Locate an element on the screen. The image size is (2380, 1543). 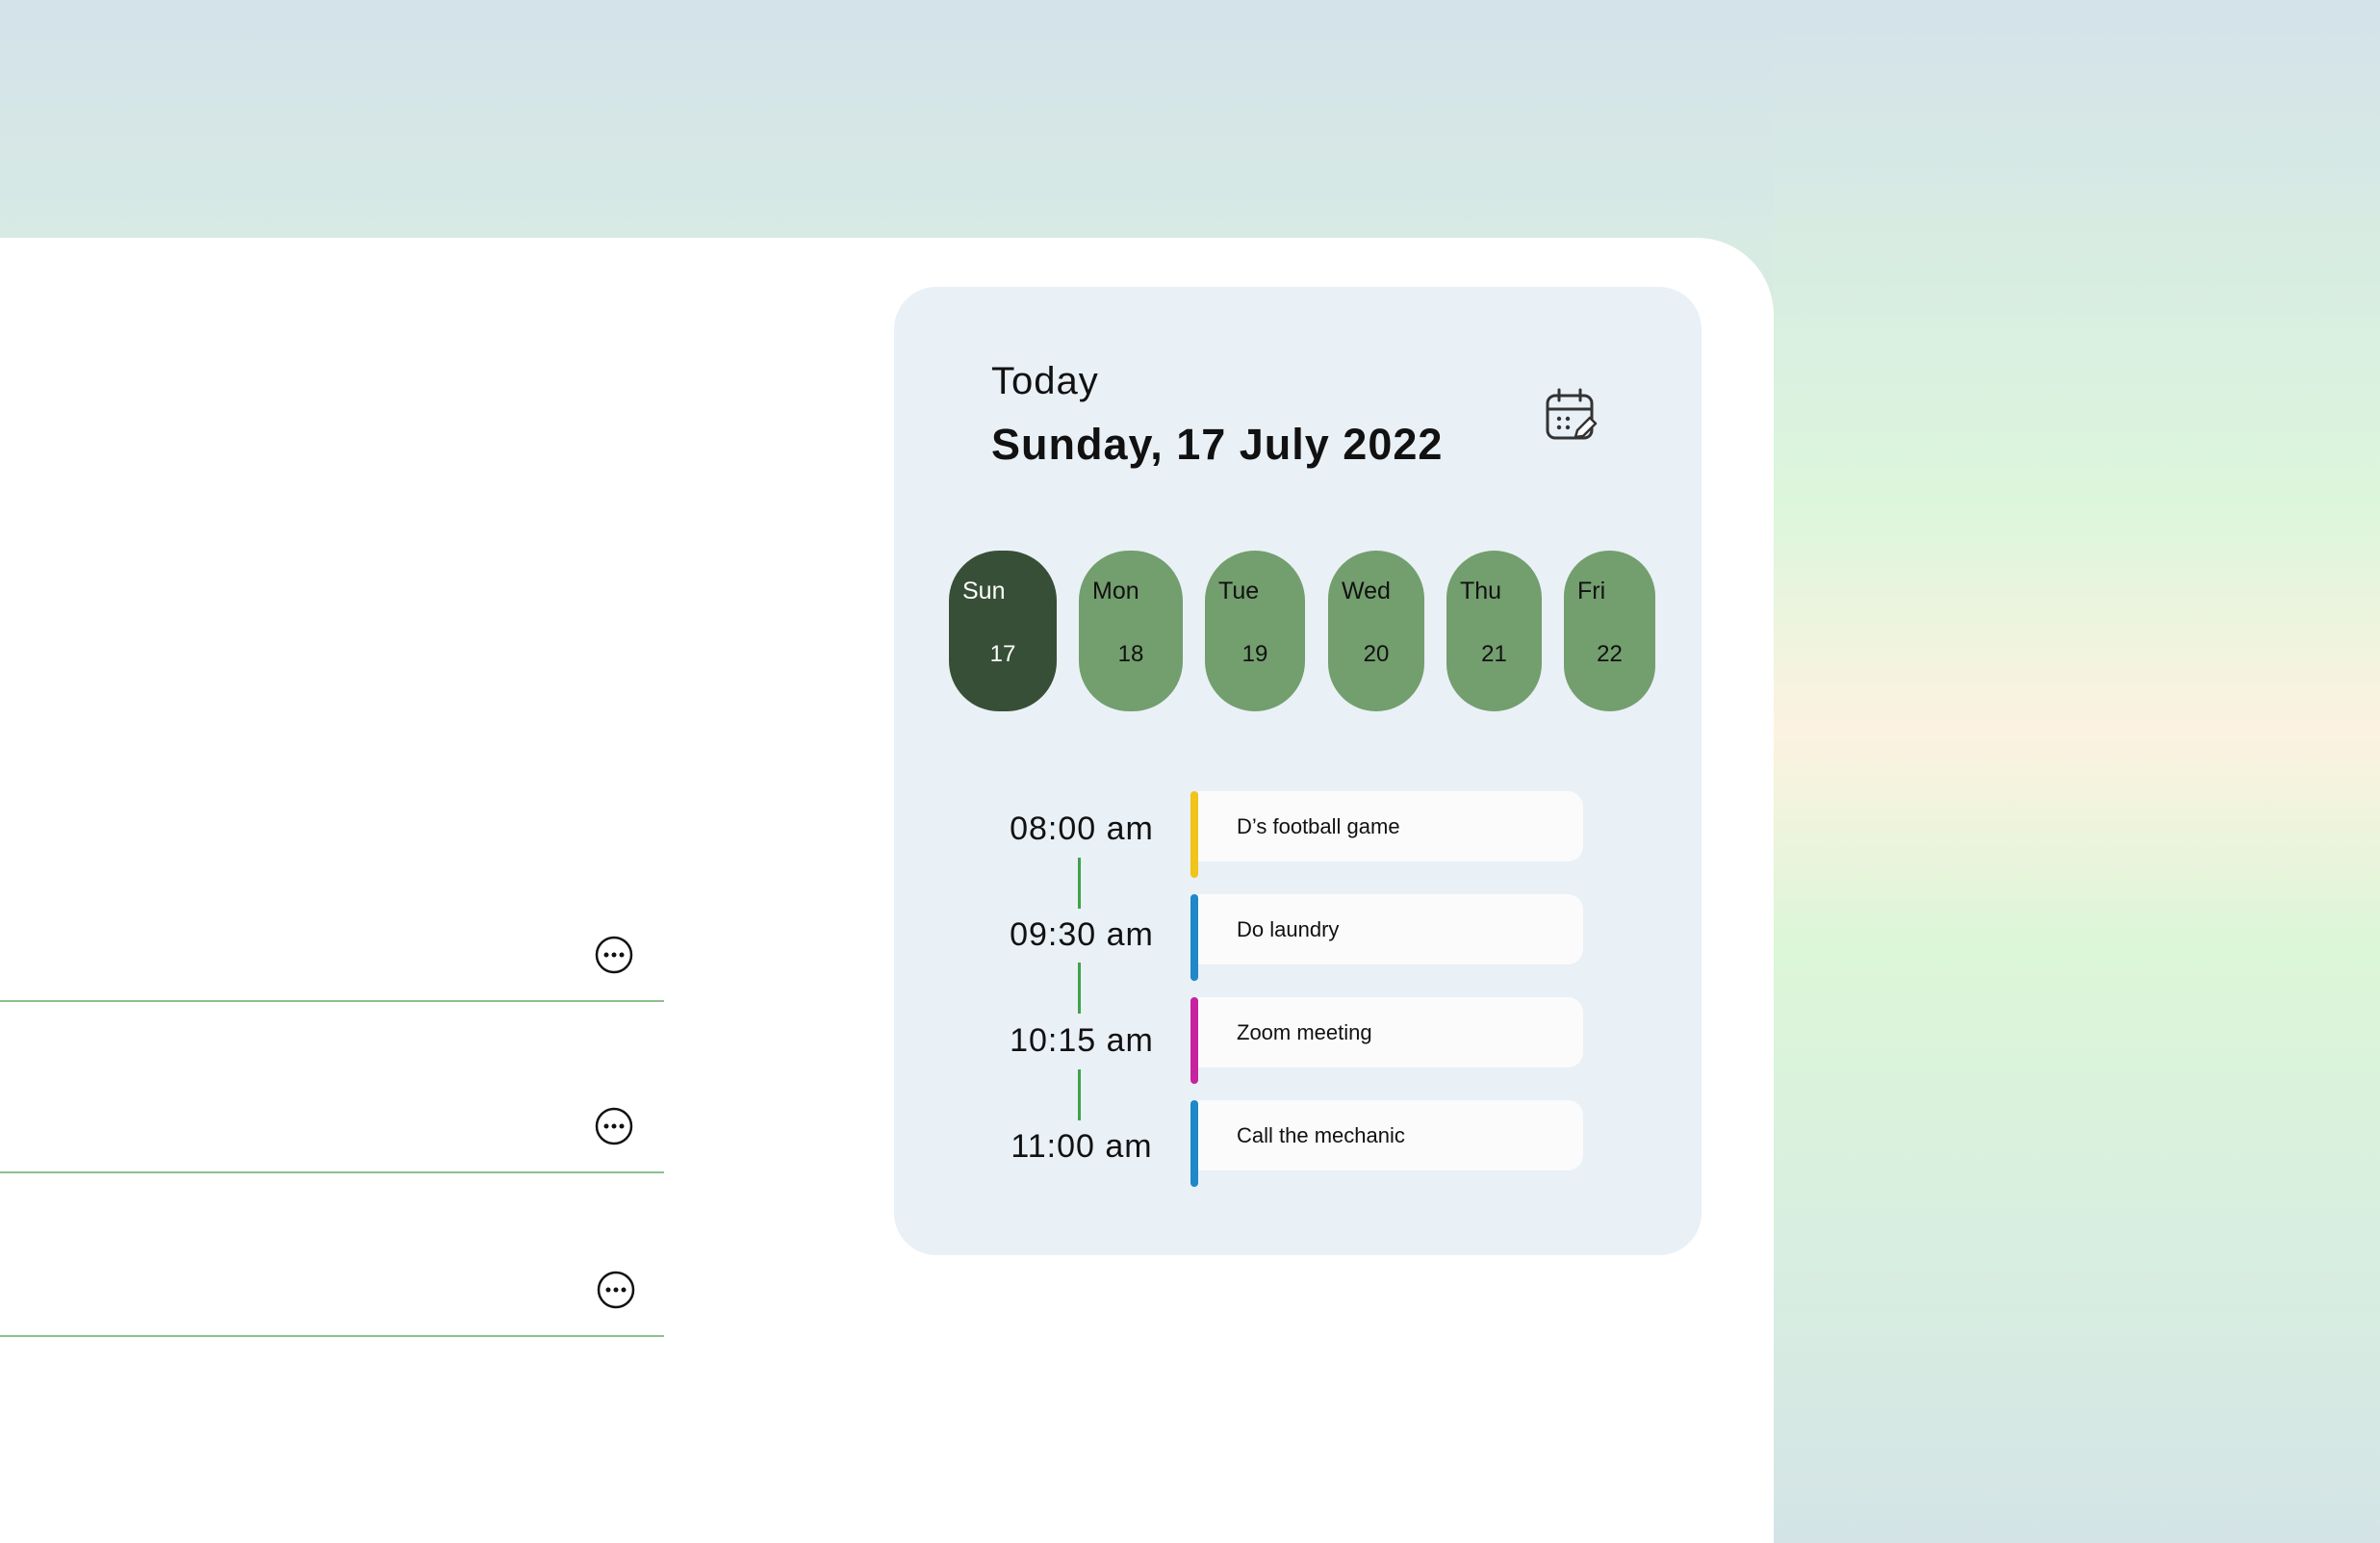
today-label: Today is located at coordinates (1045, 381).